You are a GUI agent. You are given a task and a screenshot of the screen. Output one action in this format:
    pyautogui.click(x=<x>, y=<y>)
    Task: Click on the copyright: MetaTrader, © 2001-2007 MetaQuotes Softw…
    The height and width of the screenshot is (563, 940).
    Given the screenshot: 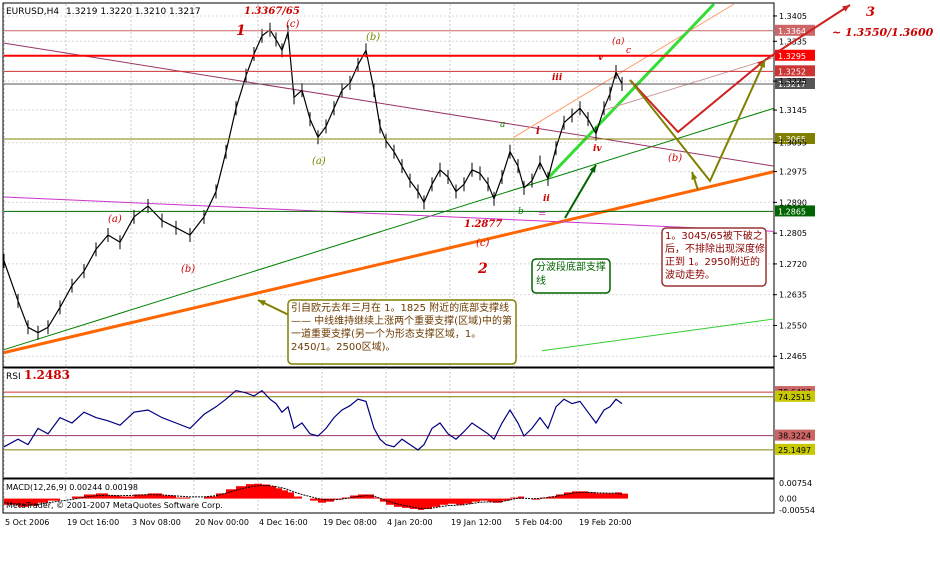 What is the action you would take?
    pyautogui.click(x=114, y=505)
    